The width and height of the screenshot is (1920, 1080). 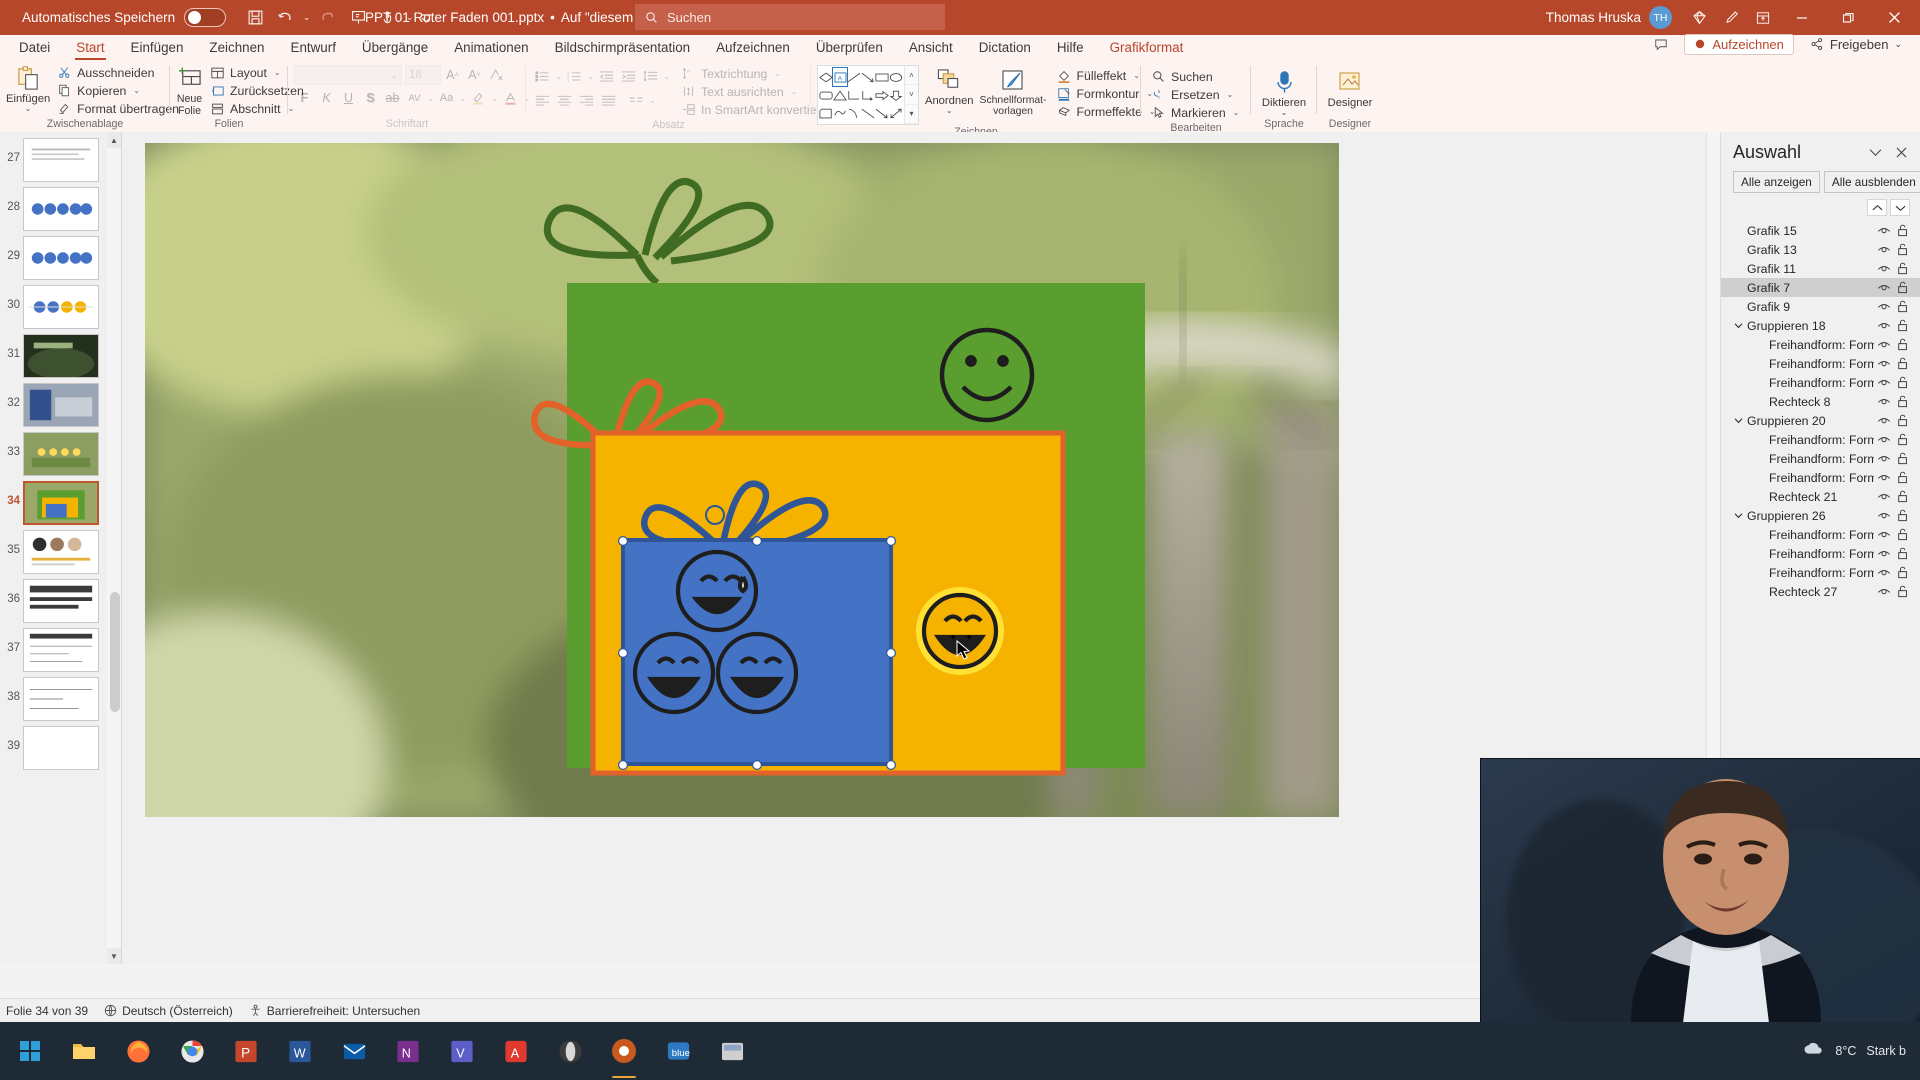 I want to click on shadow-button: S, so click(x=370, y=98).